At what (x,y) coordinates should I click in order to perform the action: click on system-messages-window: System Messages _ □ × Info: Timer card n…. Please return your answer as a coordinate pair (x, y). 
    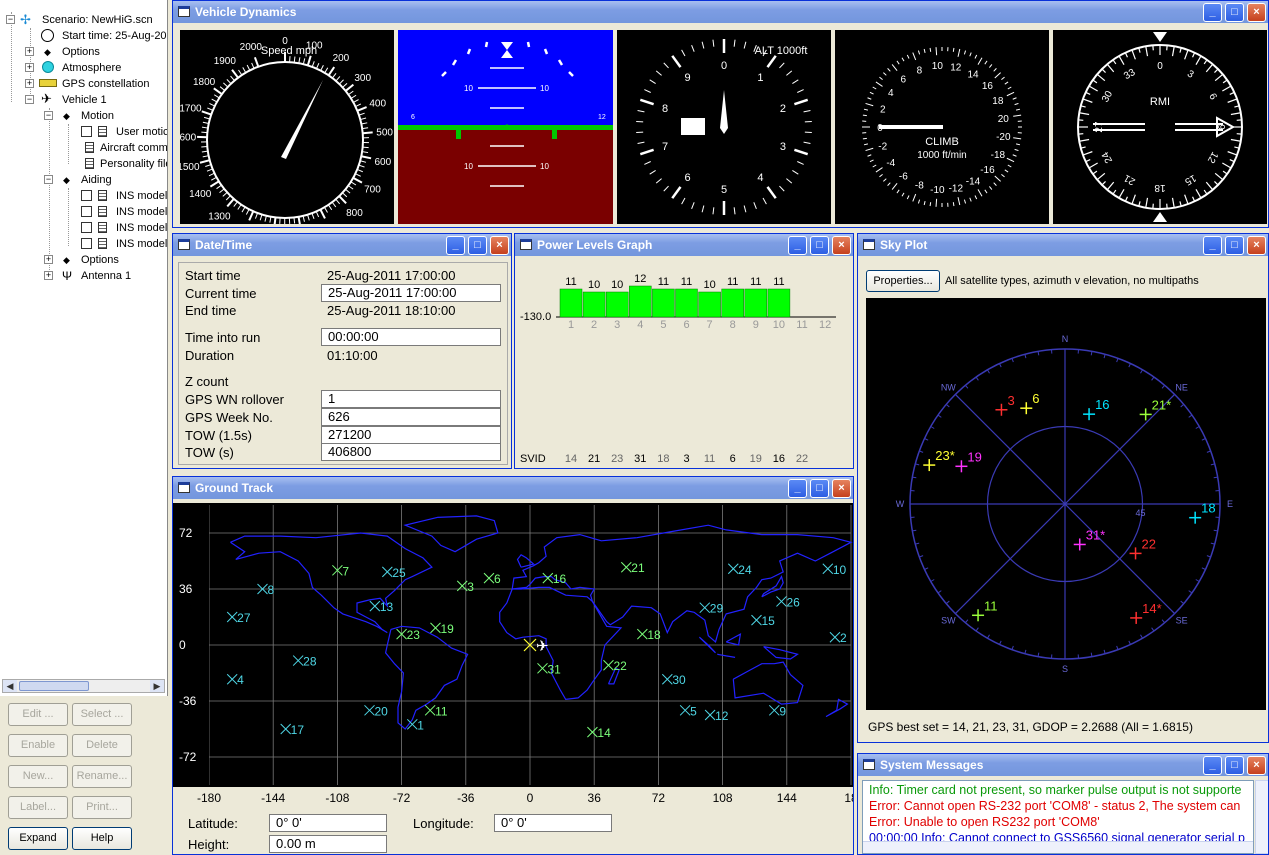
    Looking at the image, I should click on (1063, 804).